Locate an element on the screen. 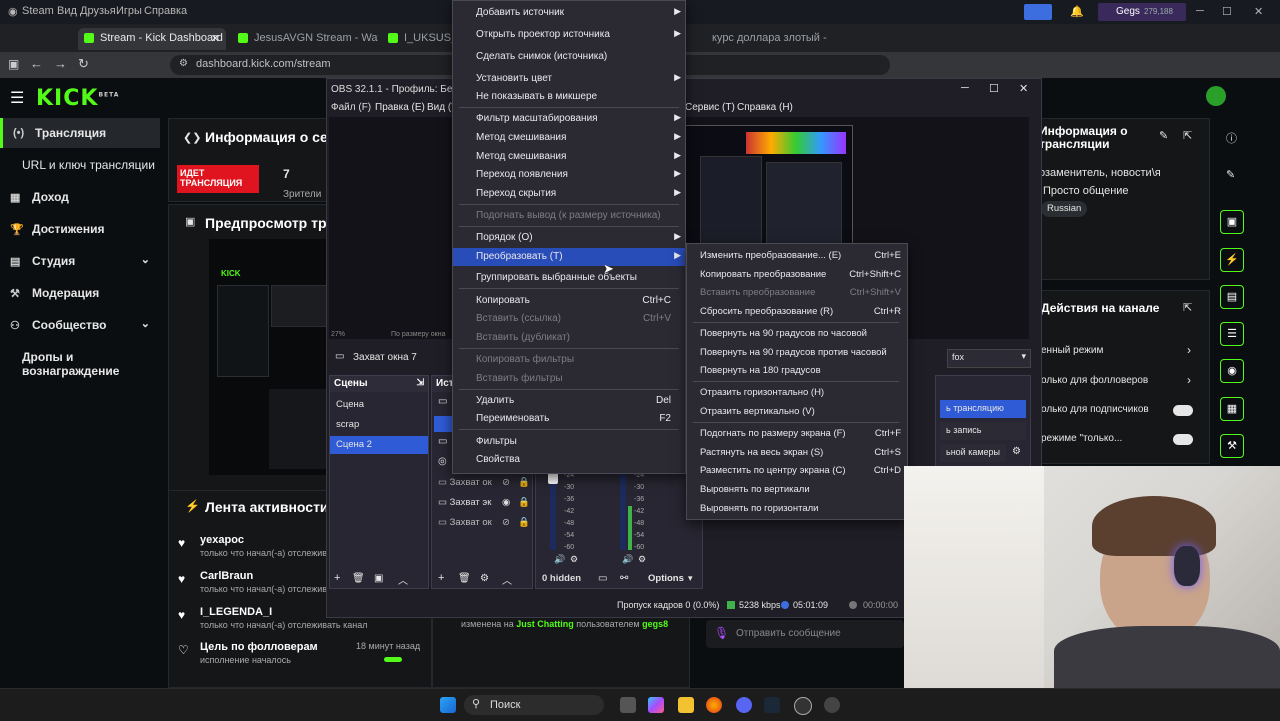 This screenshot has width=1280, height=721. taskbar-search: ⚲ Поиск is located at coordinates (534, 705).